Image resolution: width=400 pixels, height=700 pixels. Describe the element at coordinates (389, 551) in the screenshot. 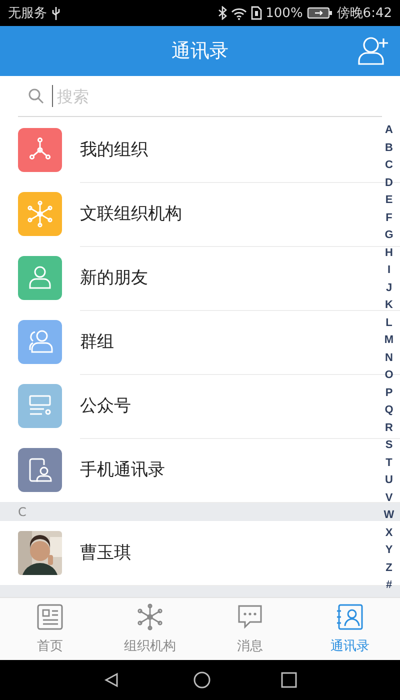

I see `index-letter: Y` at that location.